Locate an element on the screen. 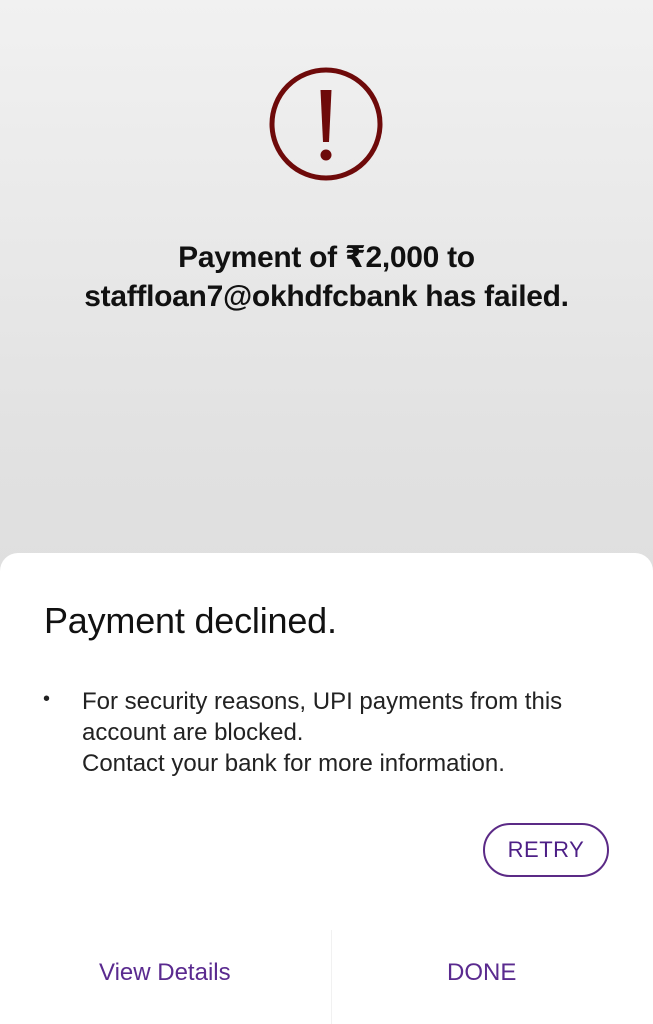 The height and width of the screenshot is (1024, 653). exclamation-circle-icon is located at coordinates (326, 124).